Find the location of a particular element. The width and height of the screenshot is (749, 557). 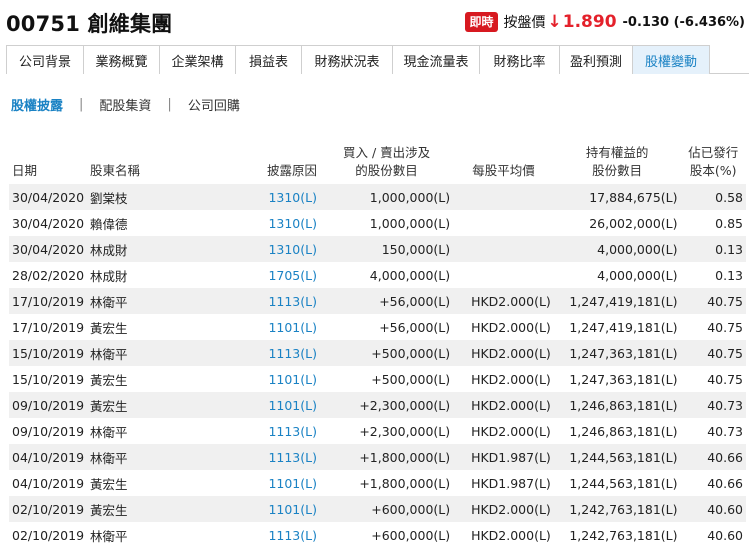

cell-date: 17/10/2019 is located at coordinates (48, 327).